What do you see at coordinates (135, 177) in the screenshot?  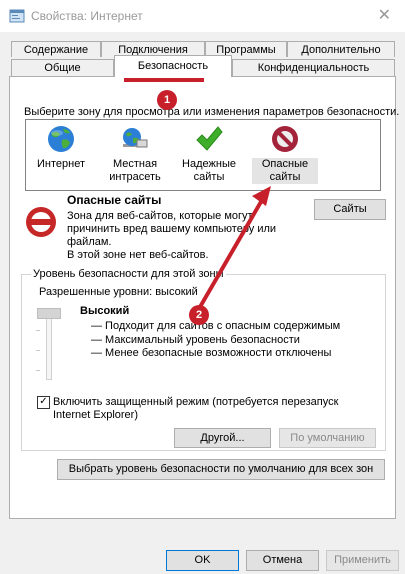 I see `zone-label: интрасеть` at bounding box center [135, 177].